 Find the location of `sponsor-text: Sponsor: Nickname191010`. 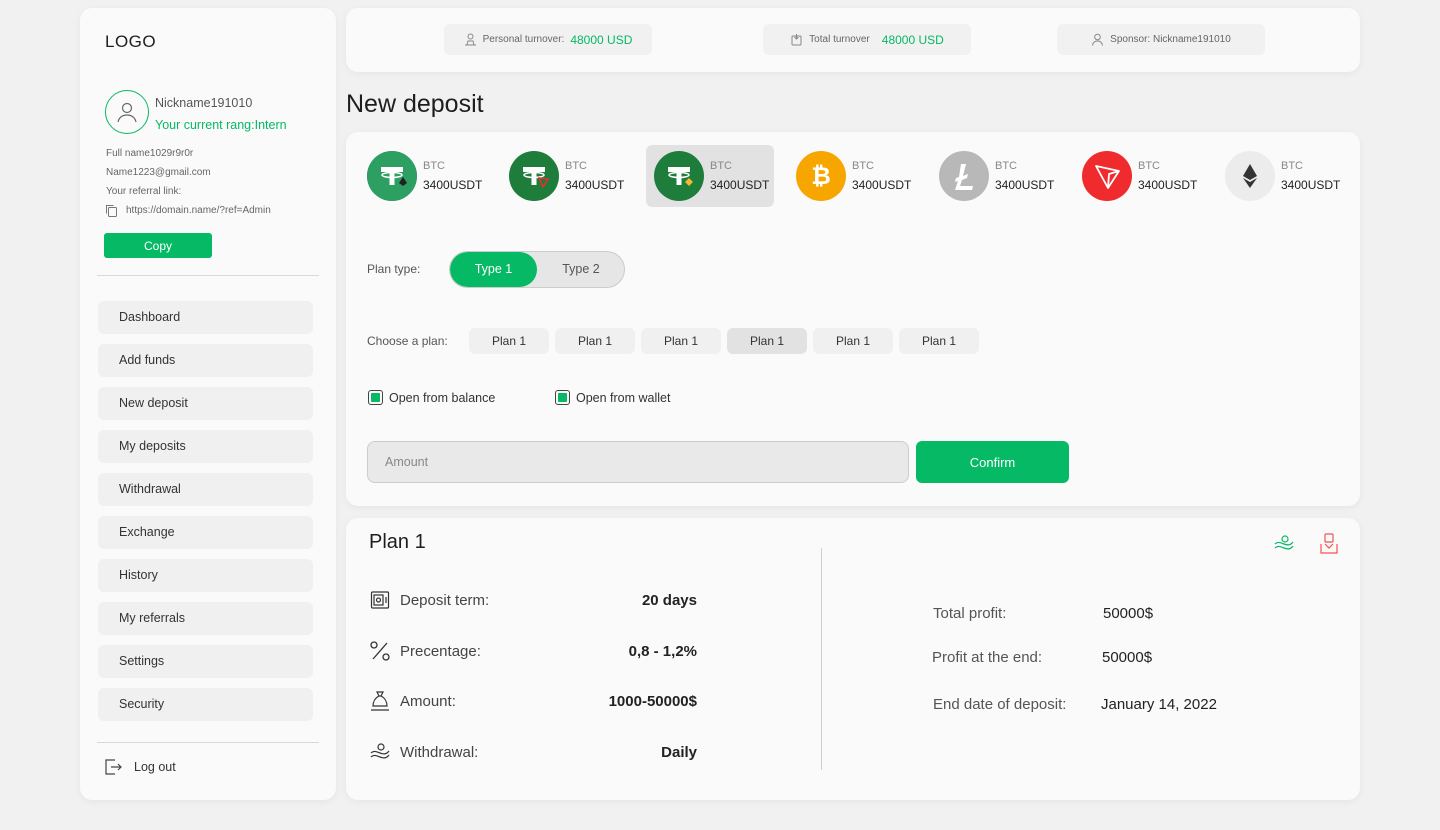

sponsor-text: Sponsor: Nickname191010 is located at coordinates (1170, 39).